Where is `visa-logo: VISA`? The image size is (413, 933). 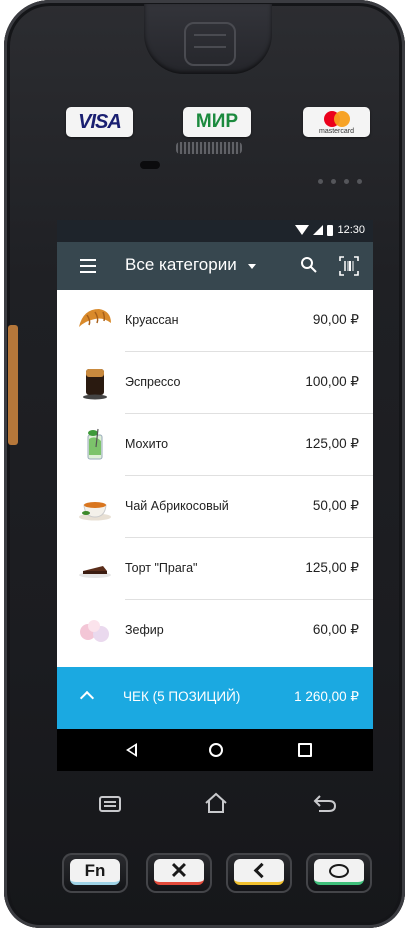 visa-logo: VISA is located at coordinates (99, 122).